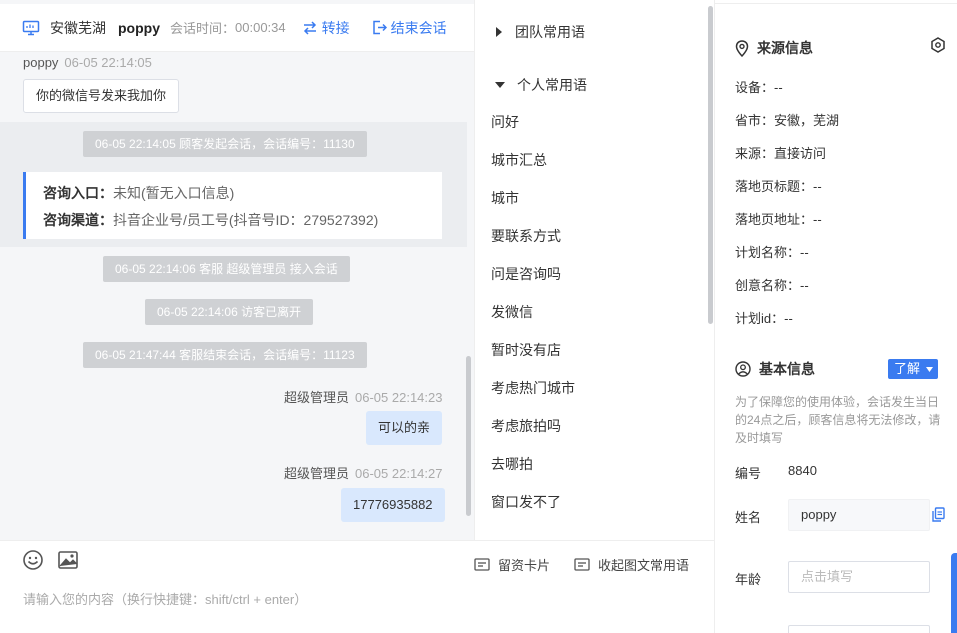 The height and width of the screenshot is (633, 957). I want to click on age-field, so click(859, 577).